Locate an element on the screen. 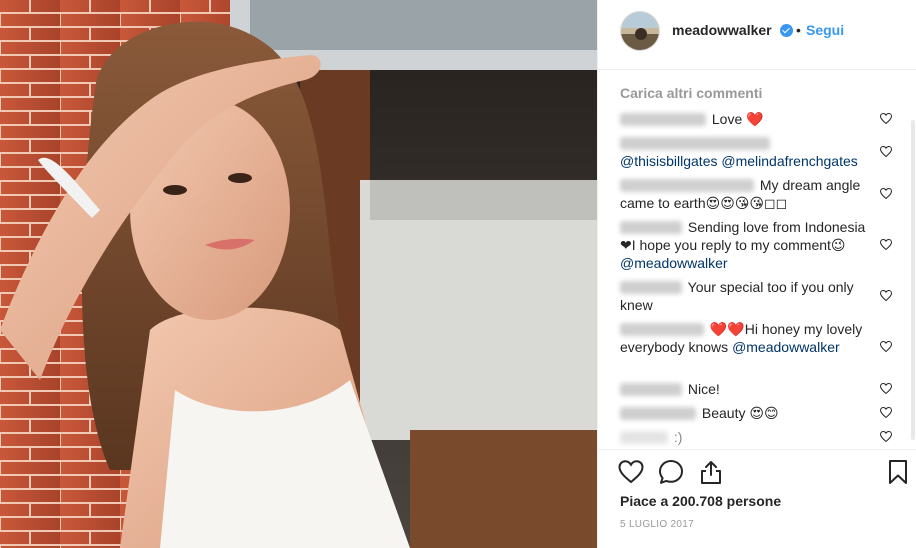  avatar is located at coordinates (640, 31).